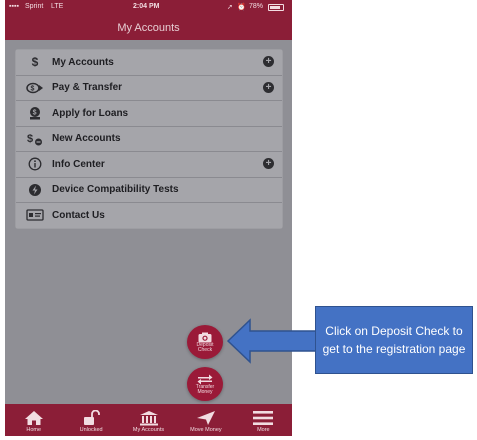  What do you see at coordinates (149, 63) in the screenshot?
I see `menu-item-my-accounts: $ My Accounts +` at bounding box center [149, 63].